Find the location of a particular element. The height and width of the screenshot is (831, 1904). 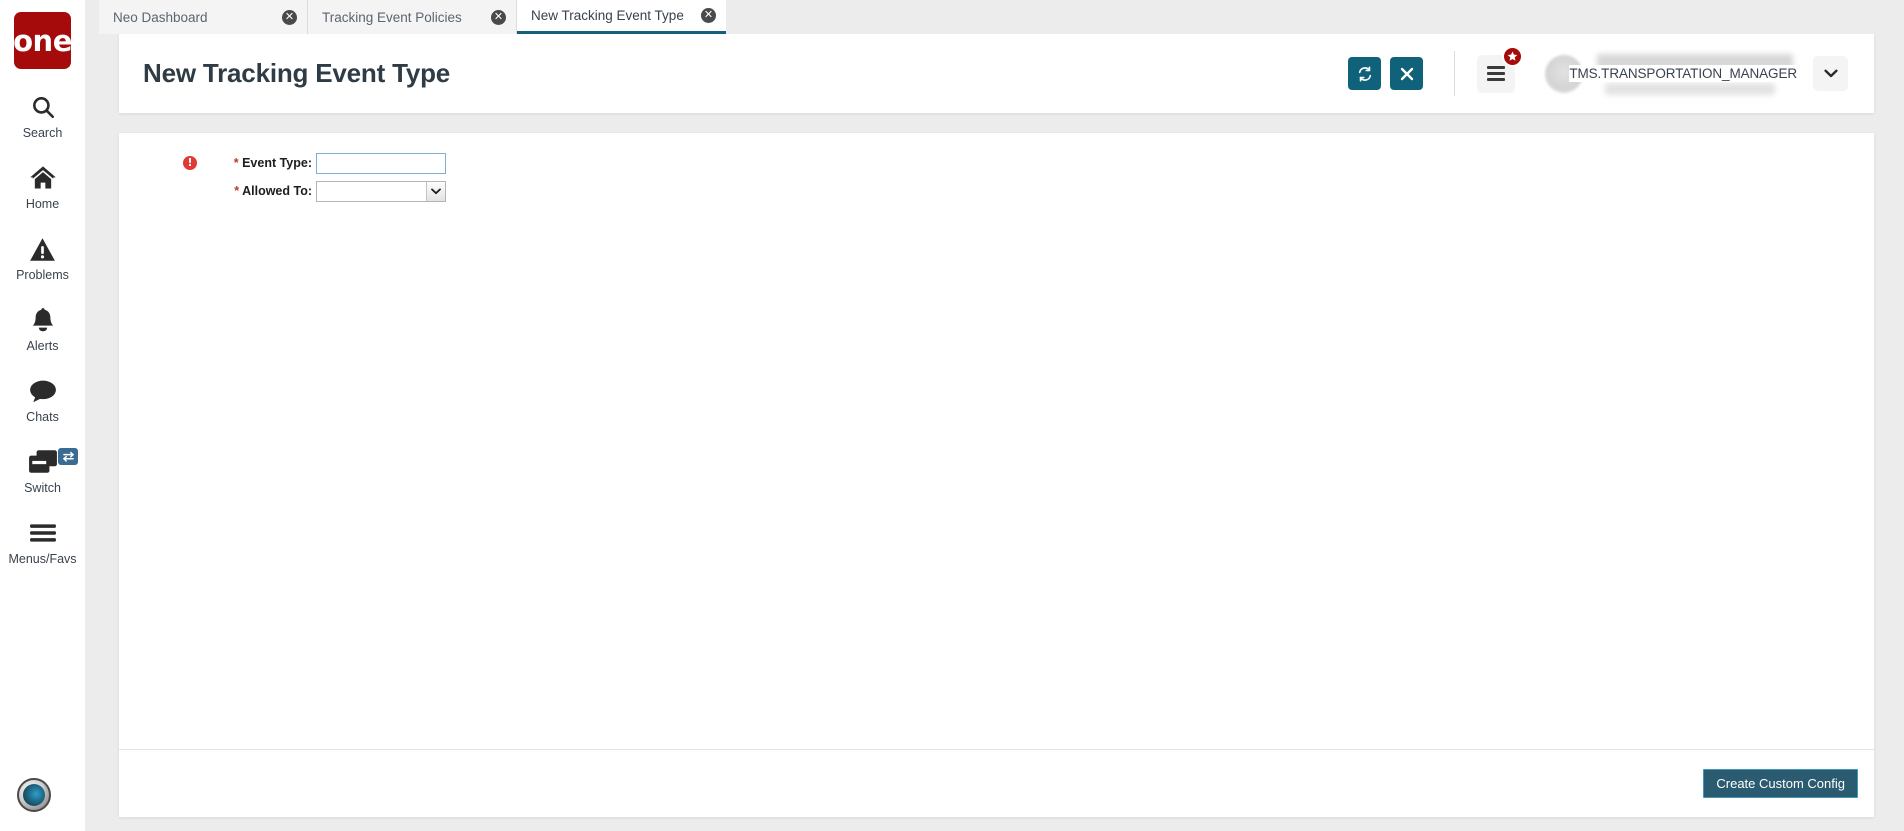

sidebar-item-search: Search is located at coordinates (42, 115).